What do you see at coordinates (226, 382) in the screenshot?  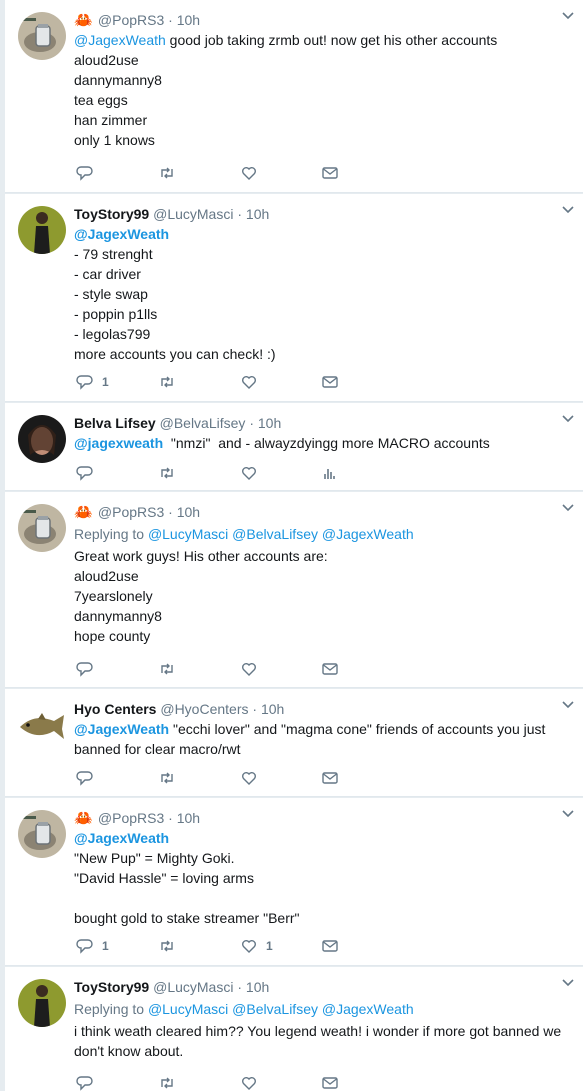 I see `action-bar: 1` at bounding box center [226, 382].